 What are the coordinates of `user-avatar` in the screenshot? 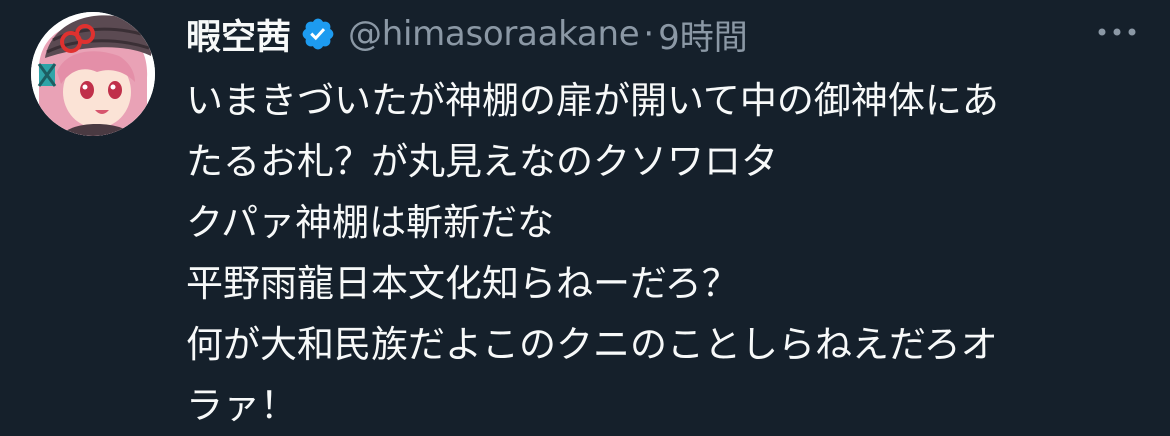 It's located at (93, 74).